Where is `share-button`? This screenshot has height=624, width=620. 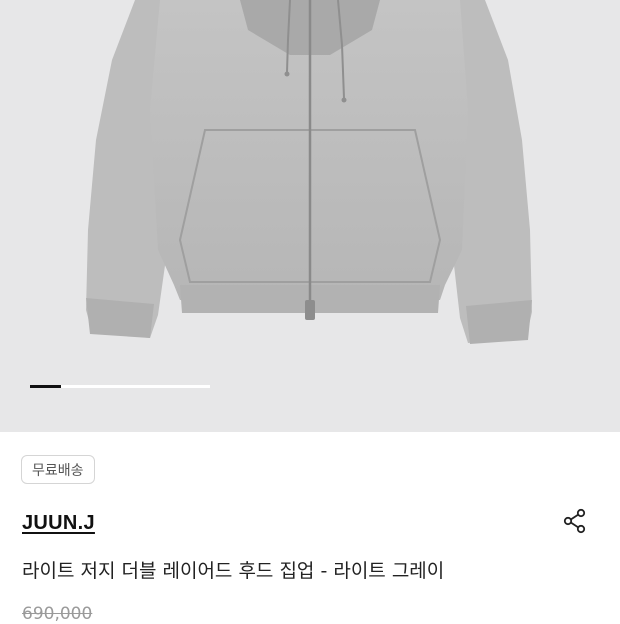 share-button is located at coordinates (575, 521).